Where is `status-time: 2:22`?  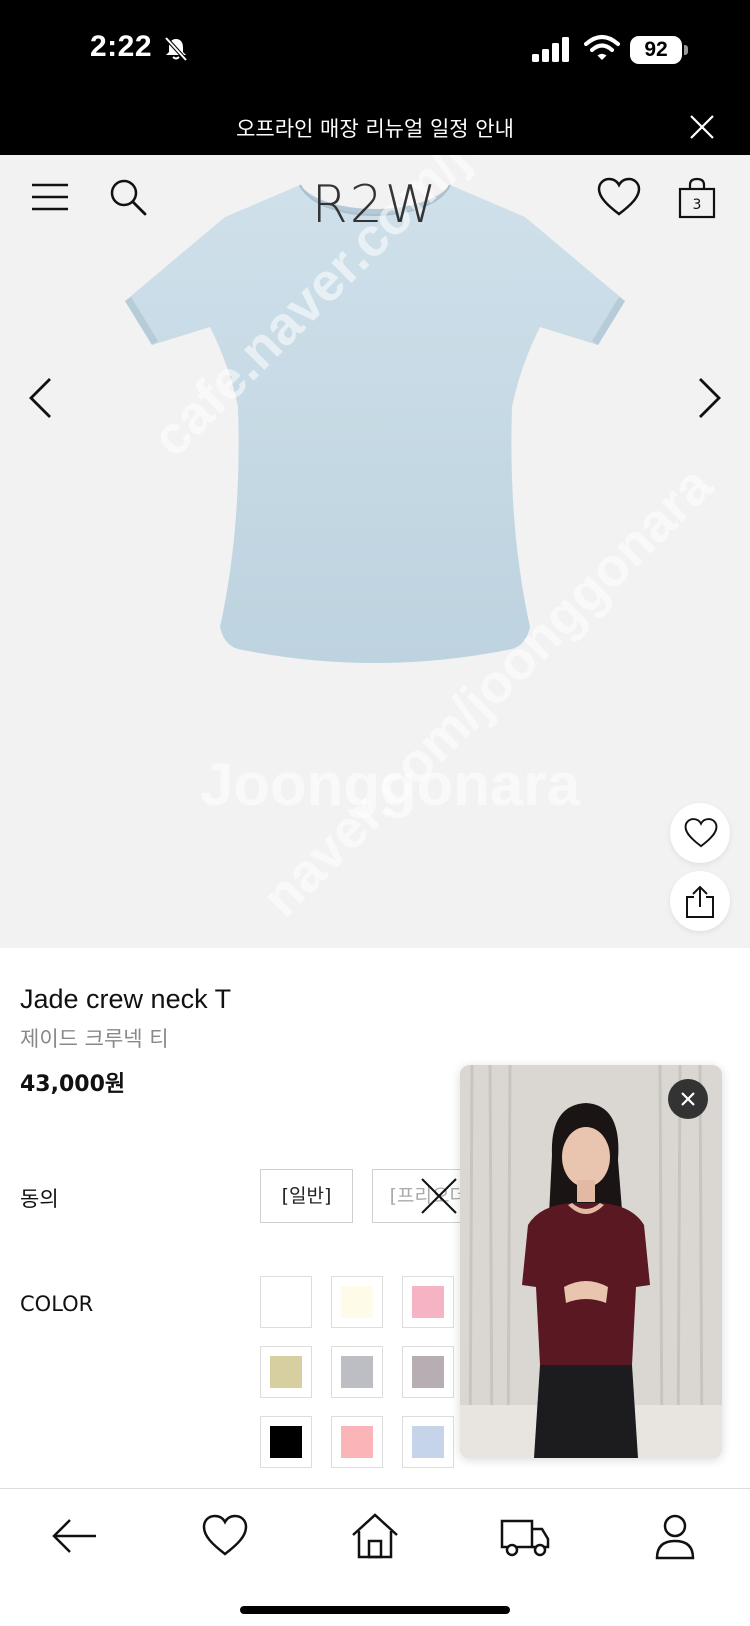
status-time: 2:22 is located at coordinates (121, 46).